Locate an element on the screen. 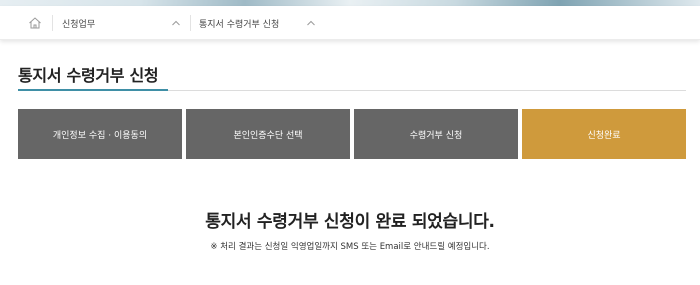 This screenshot has width=700, height=285. completion-message: 통지서 수령거부 신청이 완료 되었습니다. is located at coordinates (350, 222).